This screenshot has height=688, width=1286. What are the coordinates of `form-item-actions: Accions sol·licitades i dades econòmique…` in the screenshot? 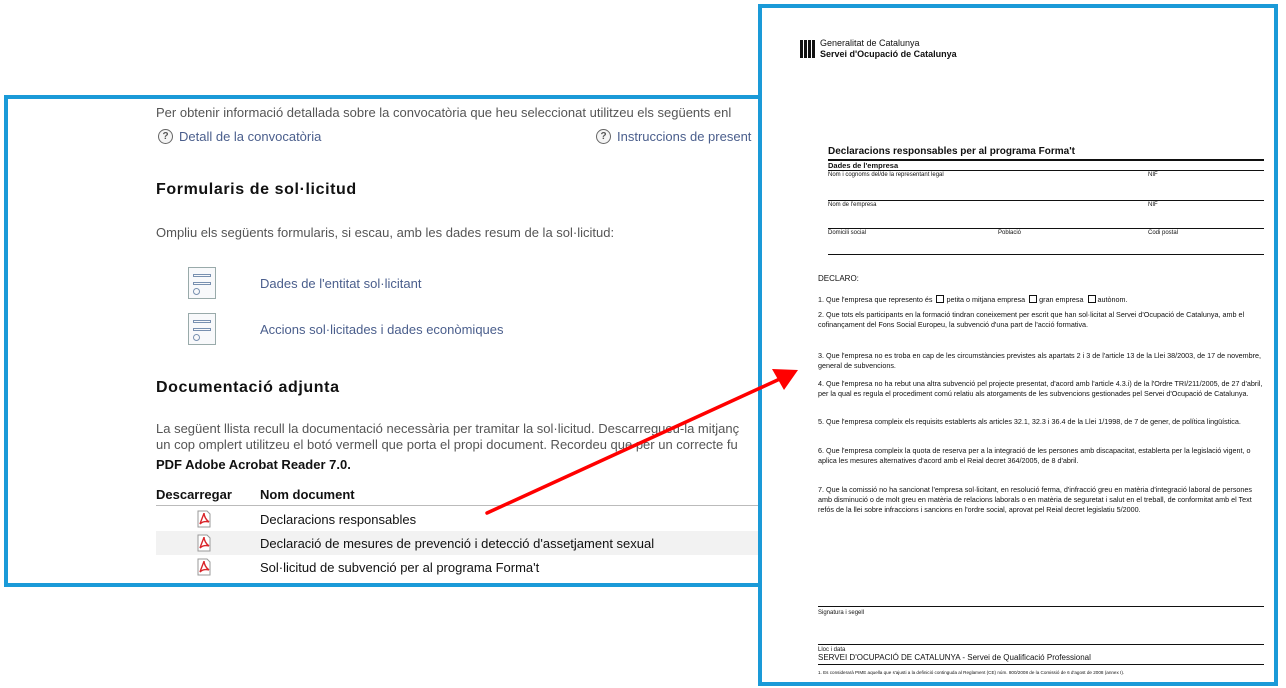 It's located at (346, 329).